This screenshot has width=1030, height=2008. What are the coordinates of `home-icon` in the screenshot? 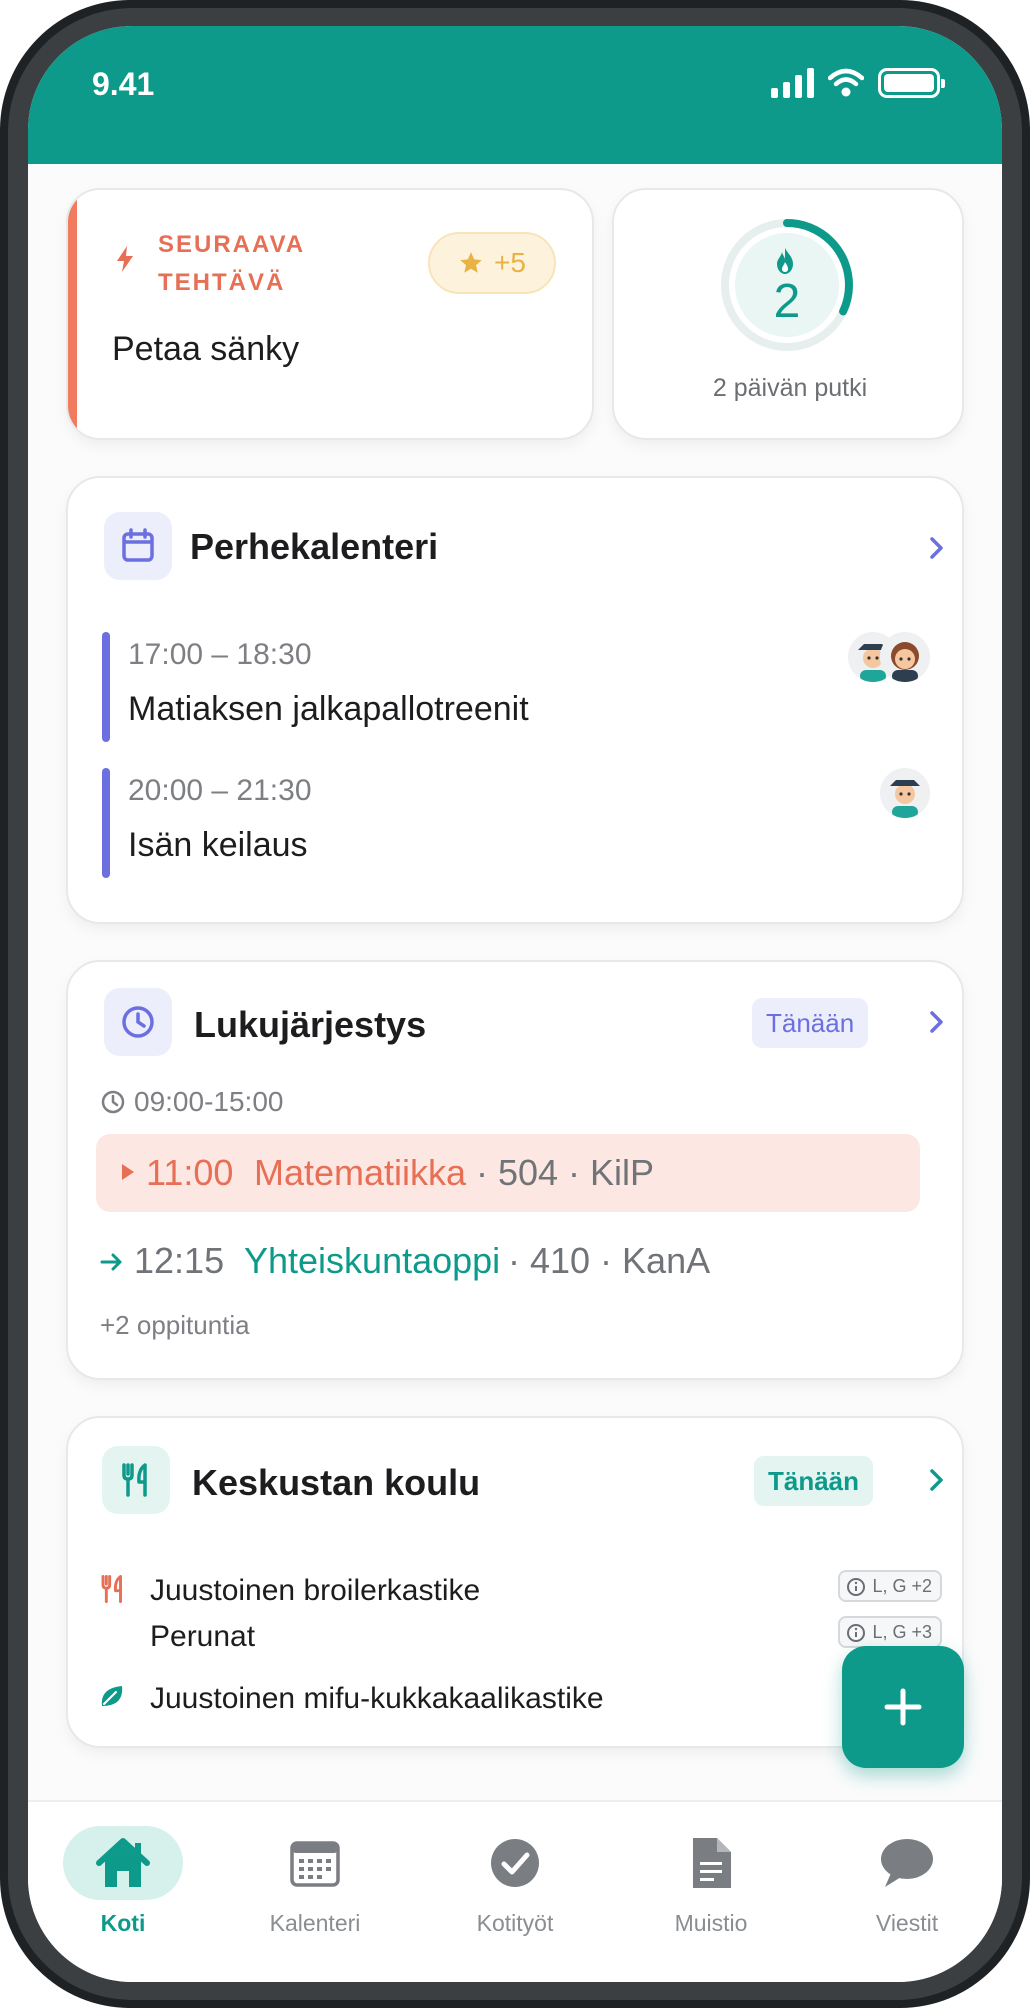 It's located at (123, 1862).